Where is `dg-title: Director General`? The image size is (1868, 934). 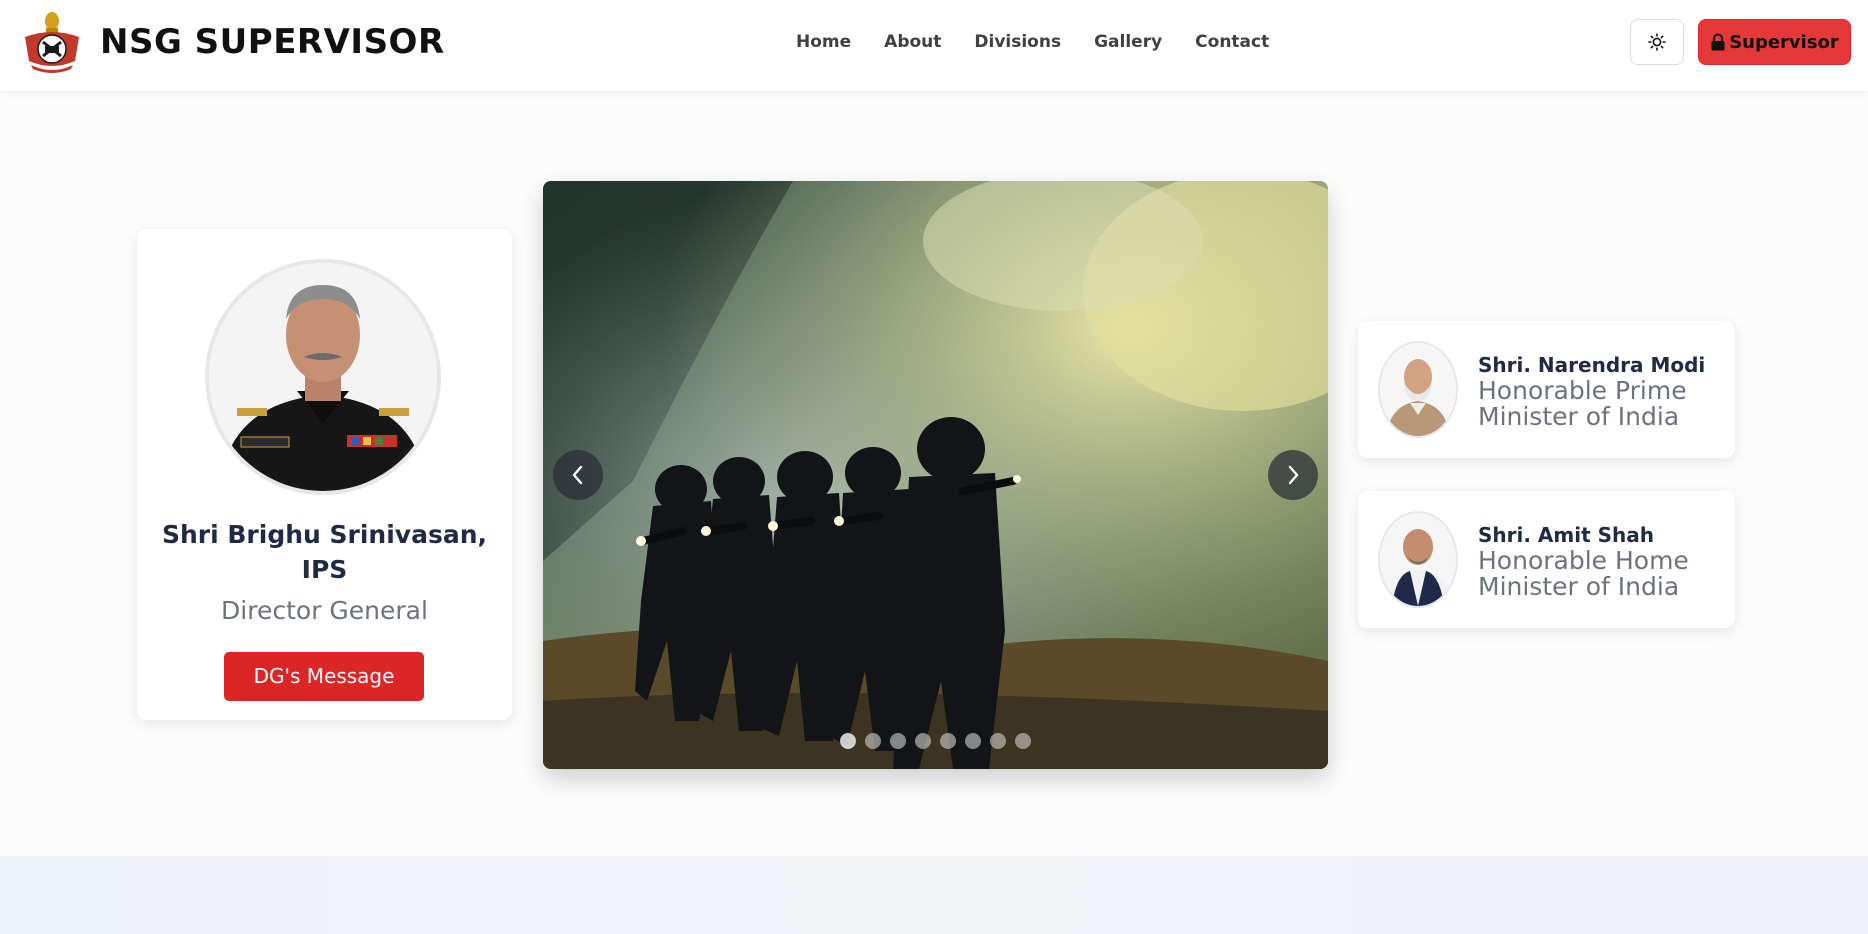 dg-title: Director General is located at coordinates (324, 610).